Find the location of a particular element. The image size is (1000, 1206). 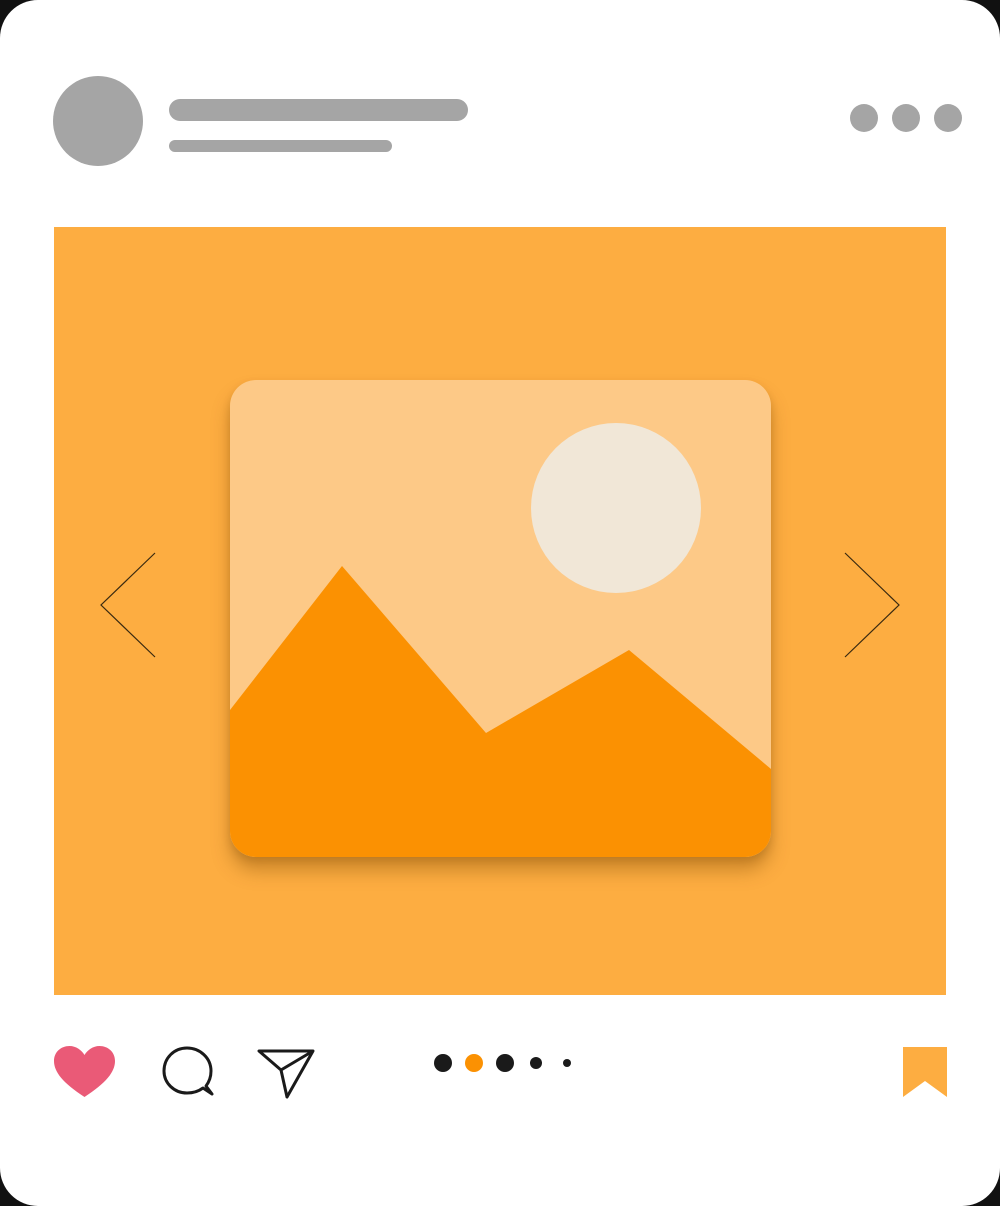

share-button is located at coordinates (287, 1074).